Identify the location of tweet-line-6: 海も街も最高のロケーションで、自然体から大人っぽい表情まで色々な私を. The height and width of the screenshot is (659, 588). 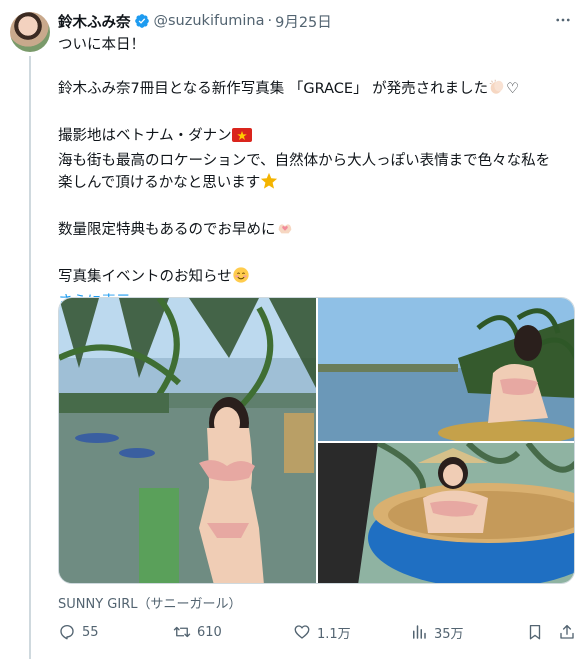
(304, 161).